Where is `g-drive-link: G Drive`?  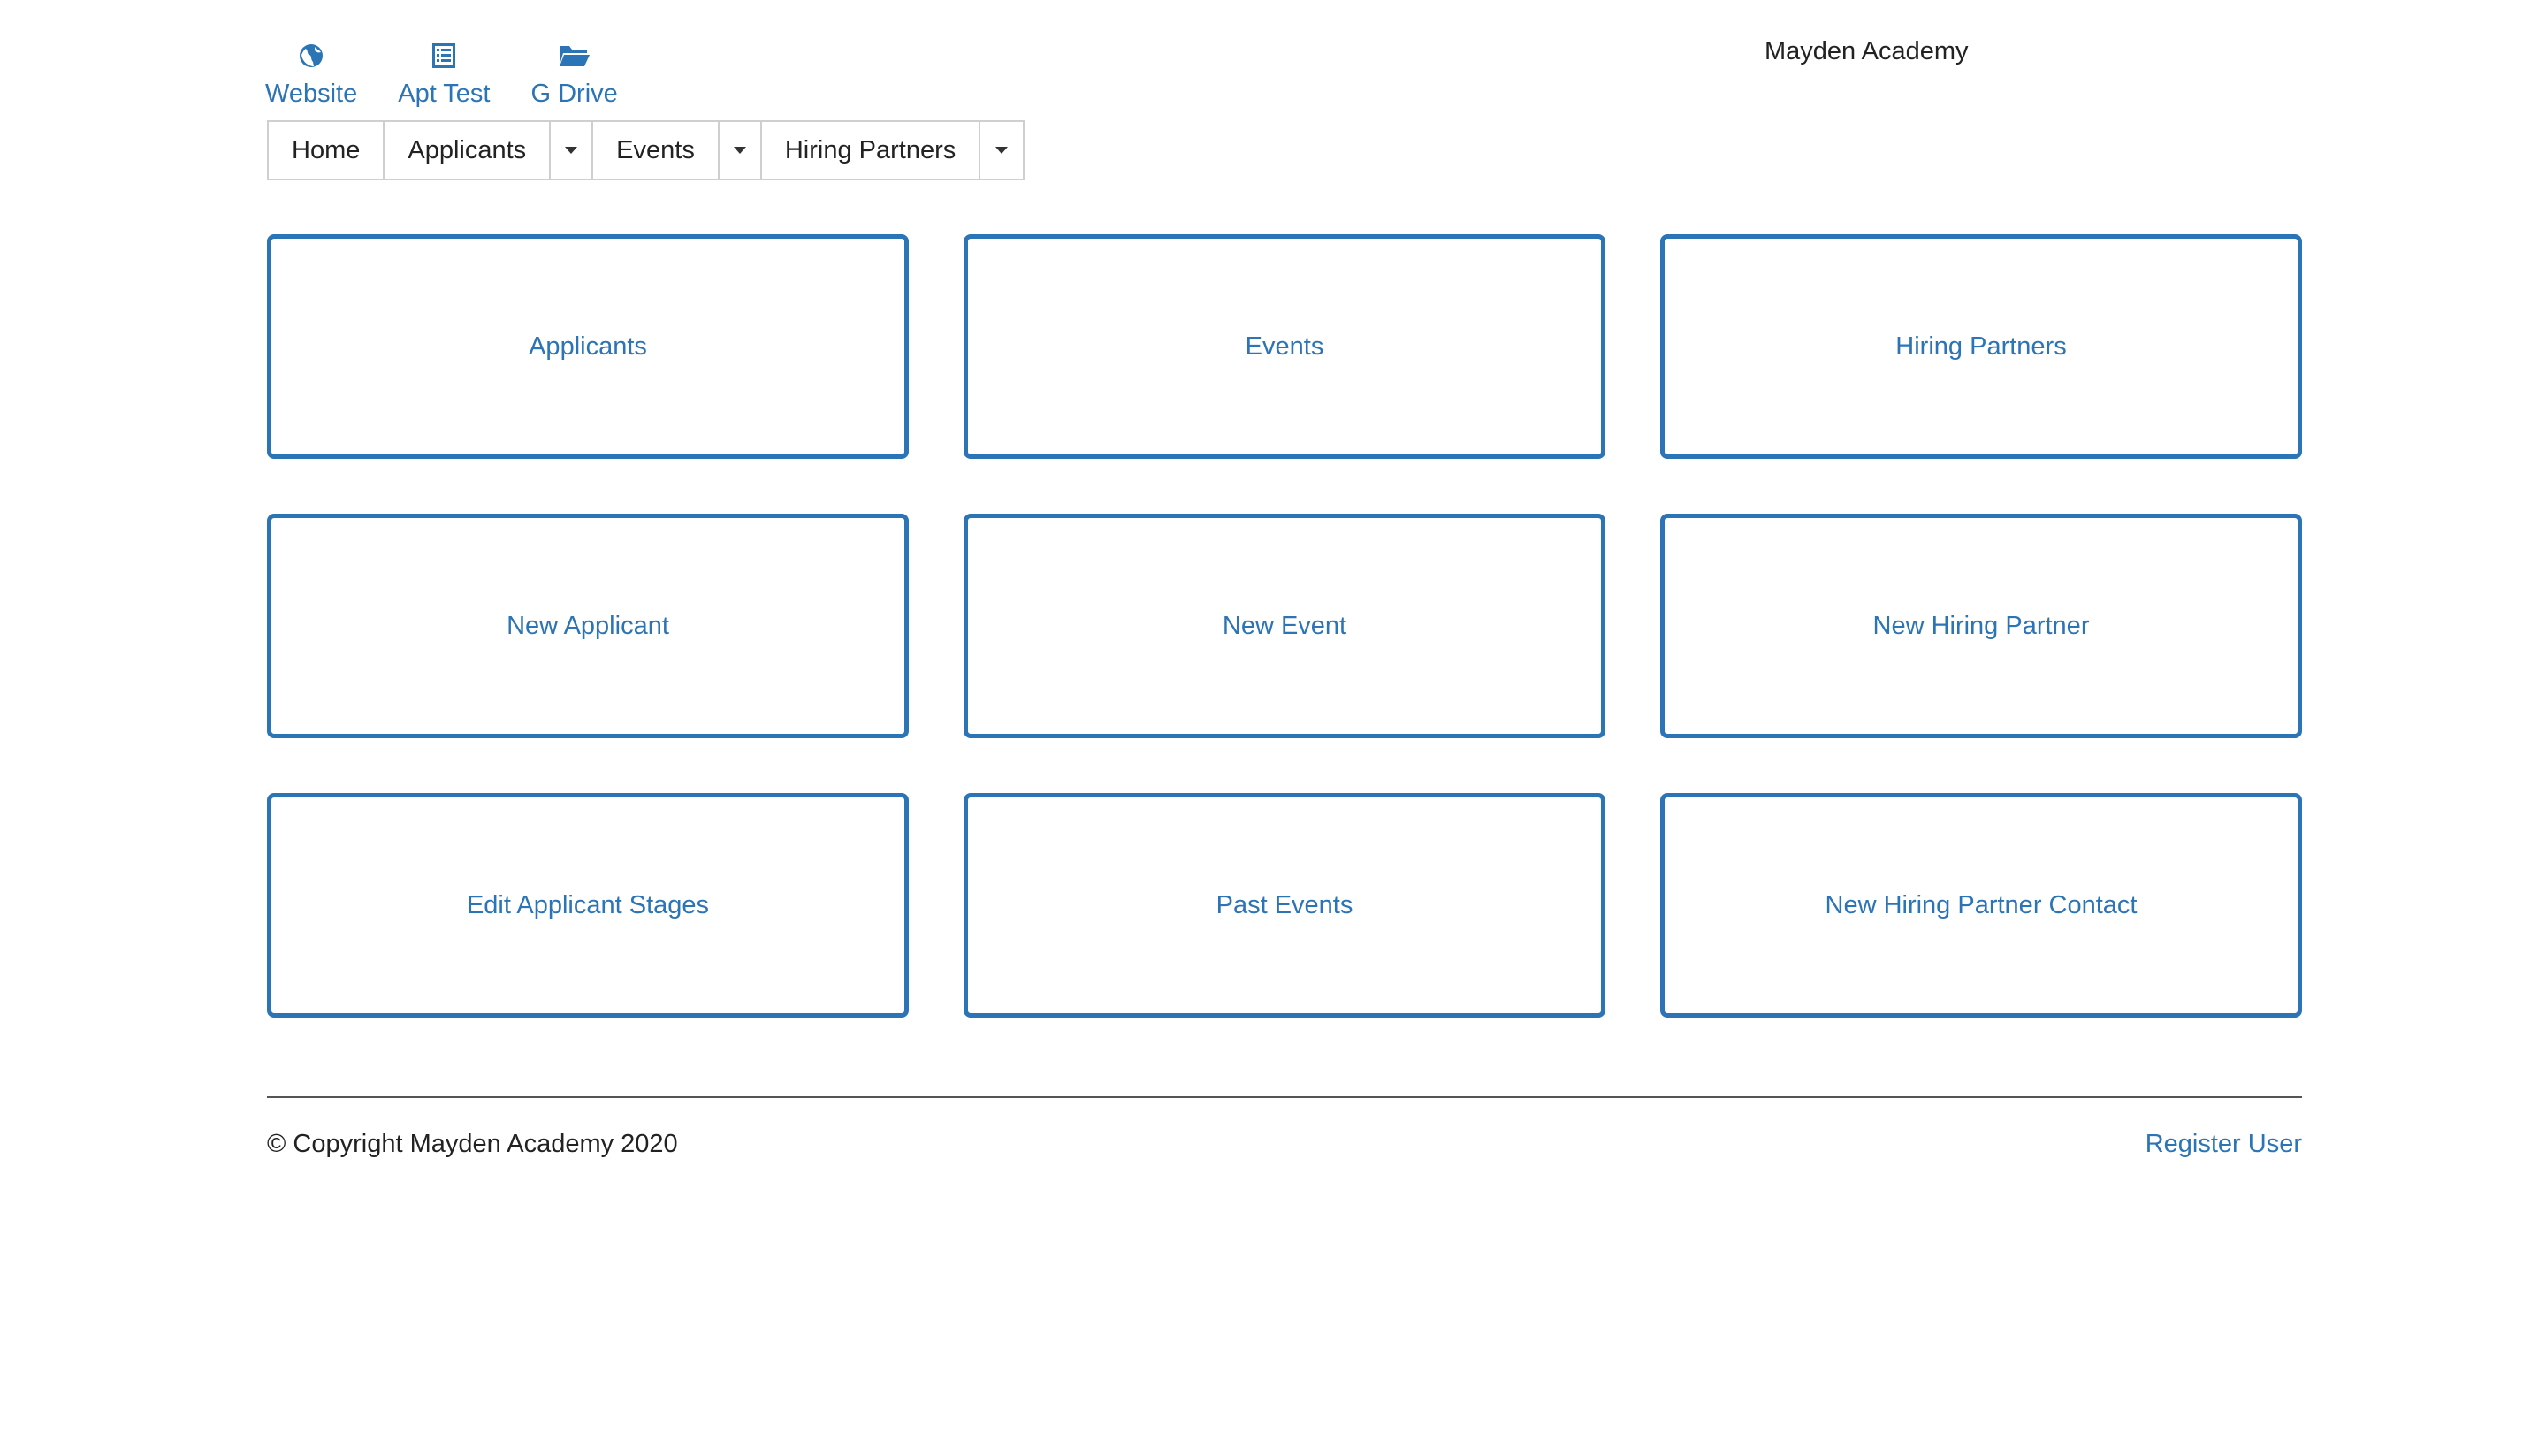 g-drive-link: G Drive is located at coordinates (574, 74).